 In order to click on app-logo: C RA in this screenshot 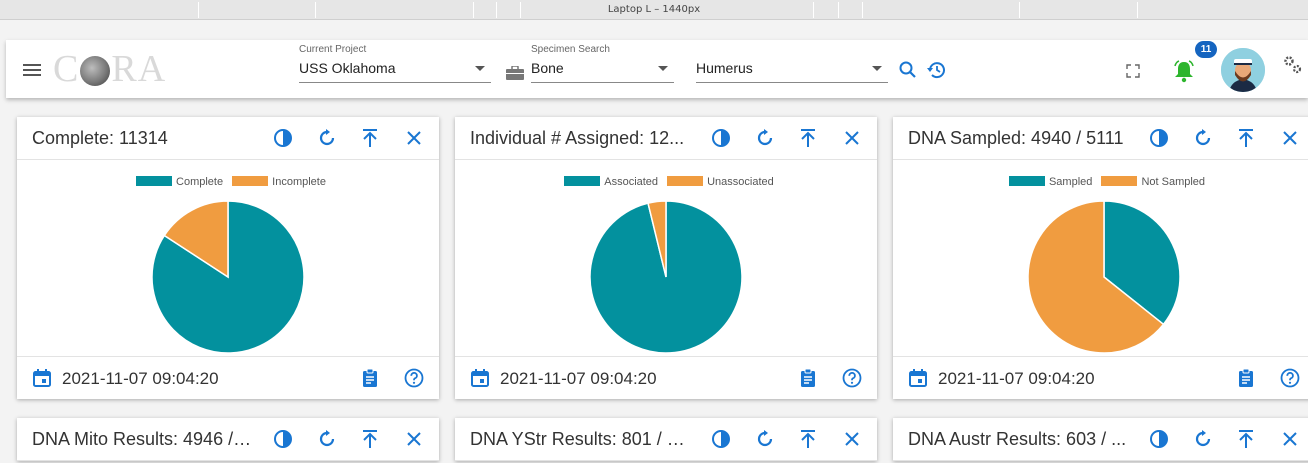, I will do `click(110, 69)`.